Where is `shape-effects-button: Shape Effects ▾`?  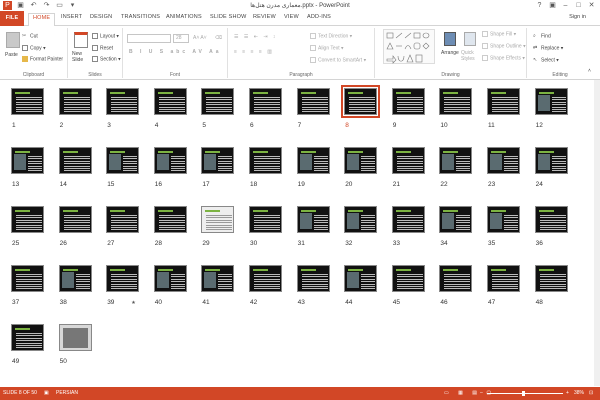 shape-effects-button: Shape Effects ▾ is located at coordinates (503, 58).